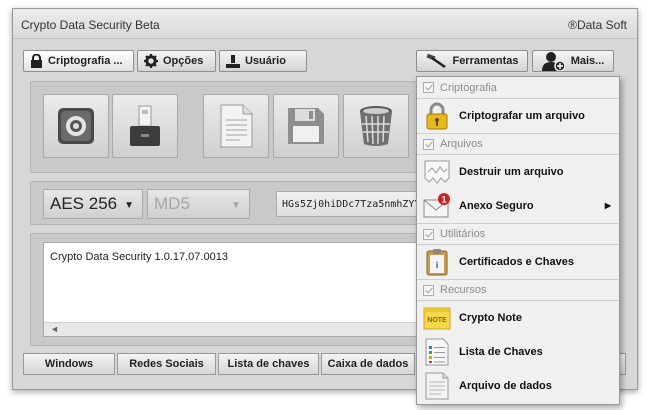 This screenshot has width=650, height=410. I want to click on document-icon, so click(236, 126).